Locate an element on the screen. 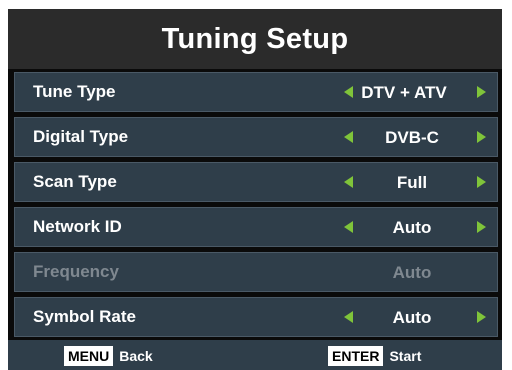 Image resolution: width=512 pixels, height=370 pixels. row-label: Symbol Rate is located at coordinates (84, 316).